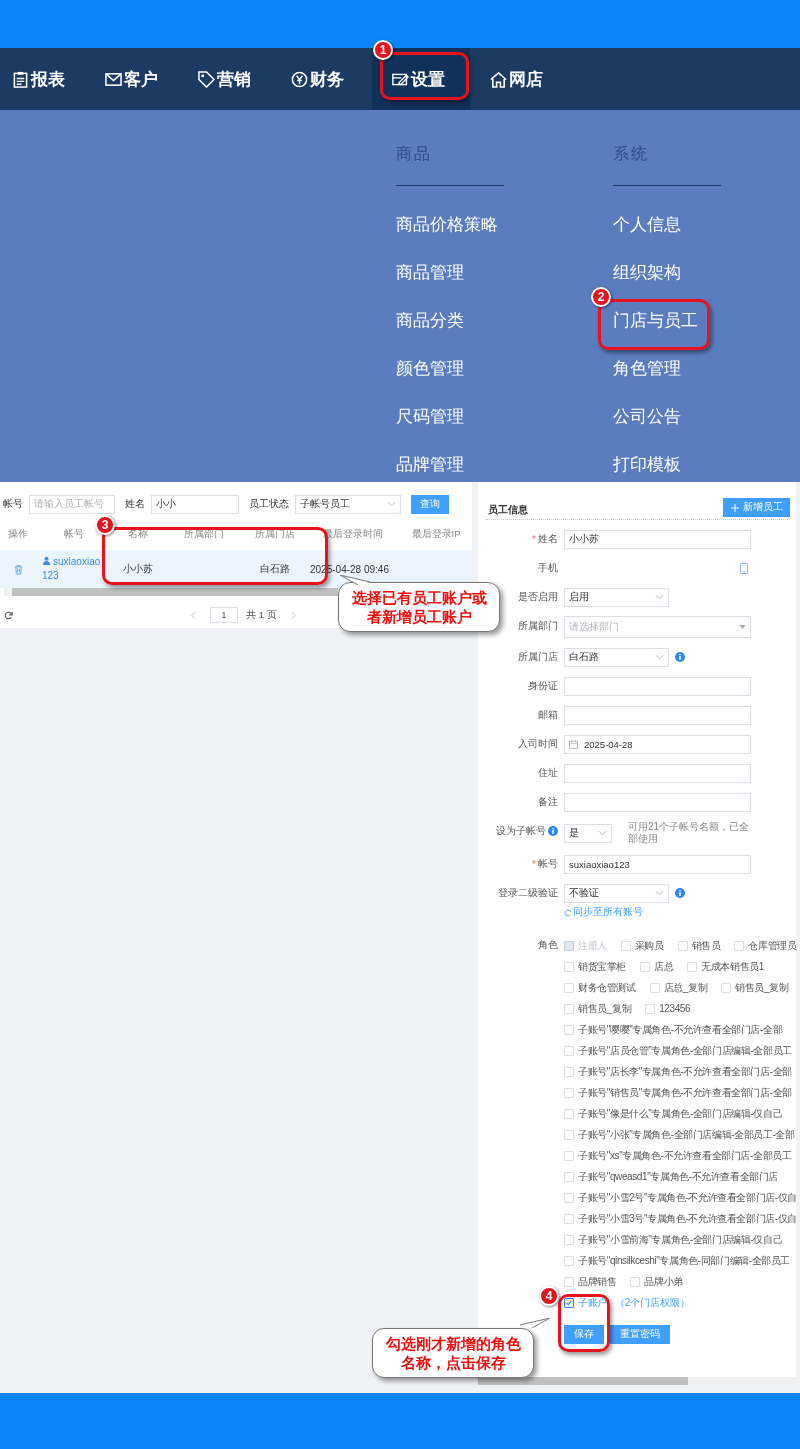 The width and height of the screenshot is (800, 1449). I want to click on plus-icon, so click(734, 507).